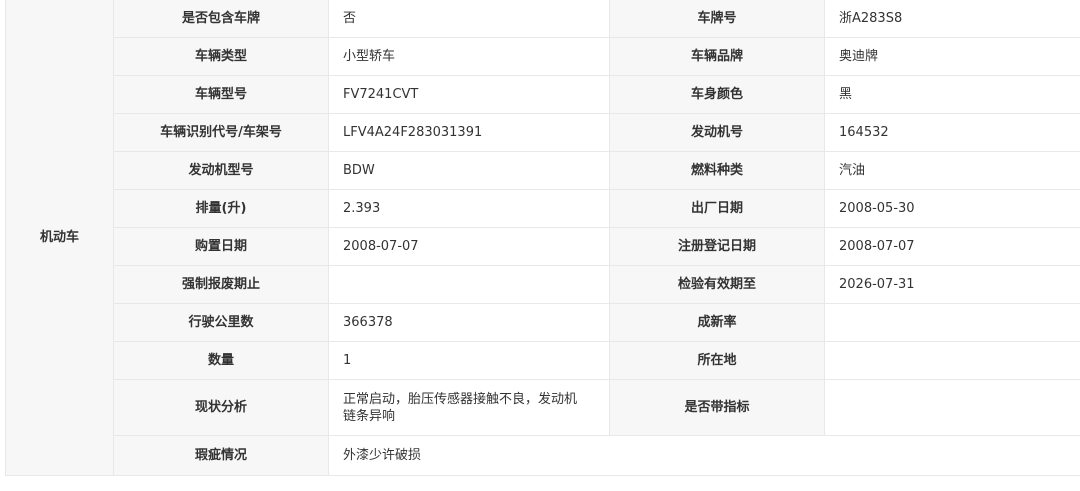  Describe the element at coordinates (952, 208) in the screenshot. I see `field-value-manufacture-date: 2008-05-30` at that location.